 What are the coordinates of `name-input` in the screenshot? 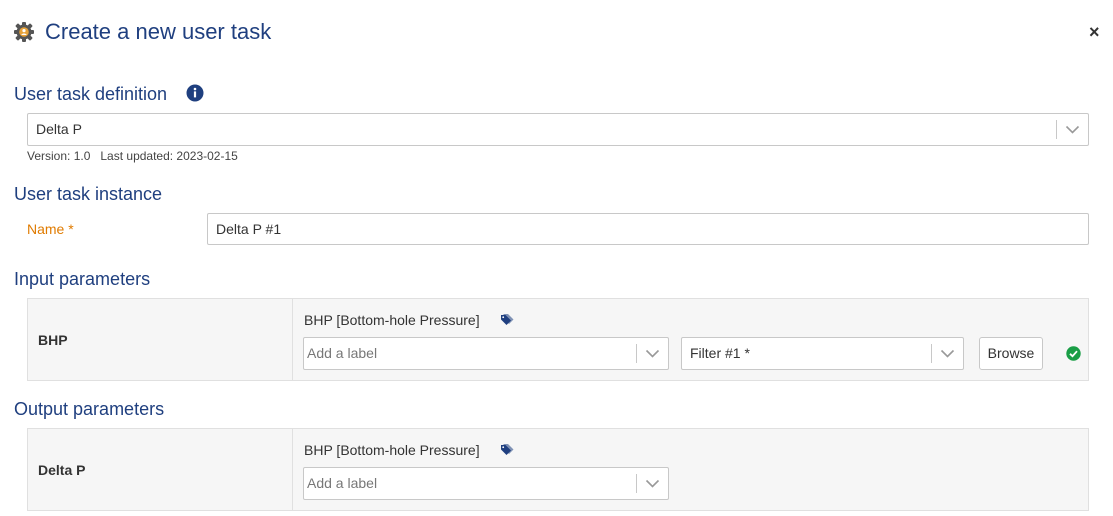 It's located at (648, 229).